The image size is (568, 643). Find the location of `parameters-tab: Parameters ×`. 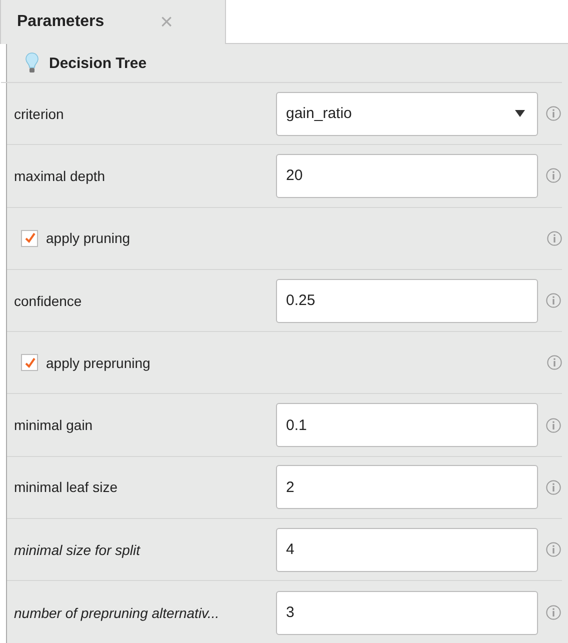

parameters-tab: Parameters × is located at coordinates (113, 22).